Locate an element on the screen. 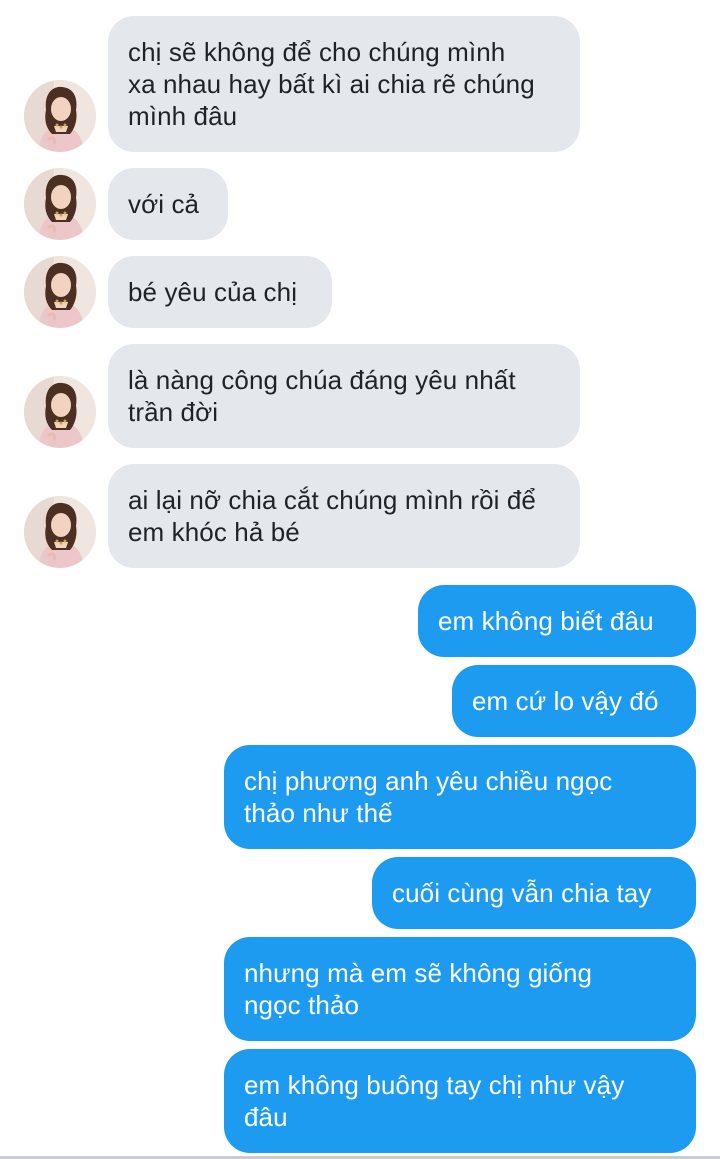  outgoing-message-bubble: cuối cùng vẫn chia tay is located at coordinates (534, 893).